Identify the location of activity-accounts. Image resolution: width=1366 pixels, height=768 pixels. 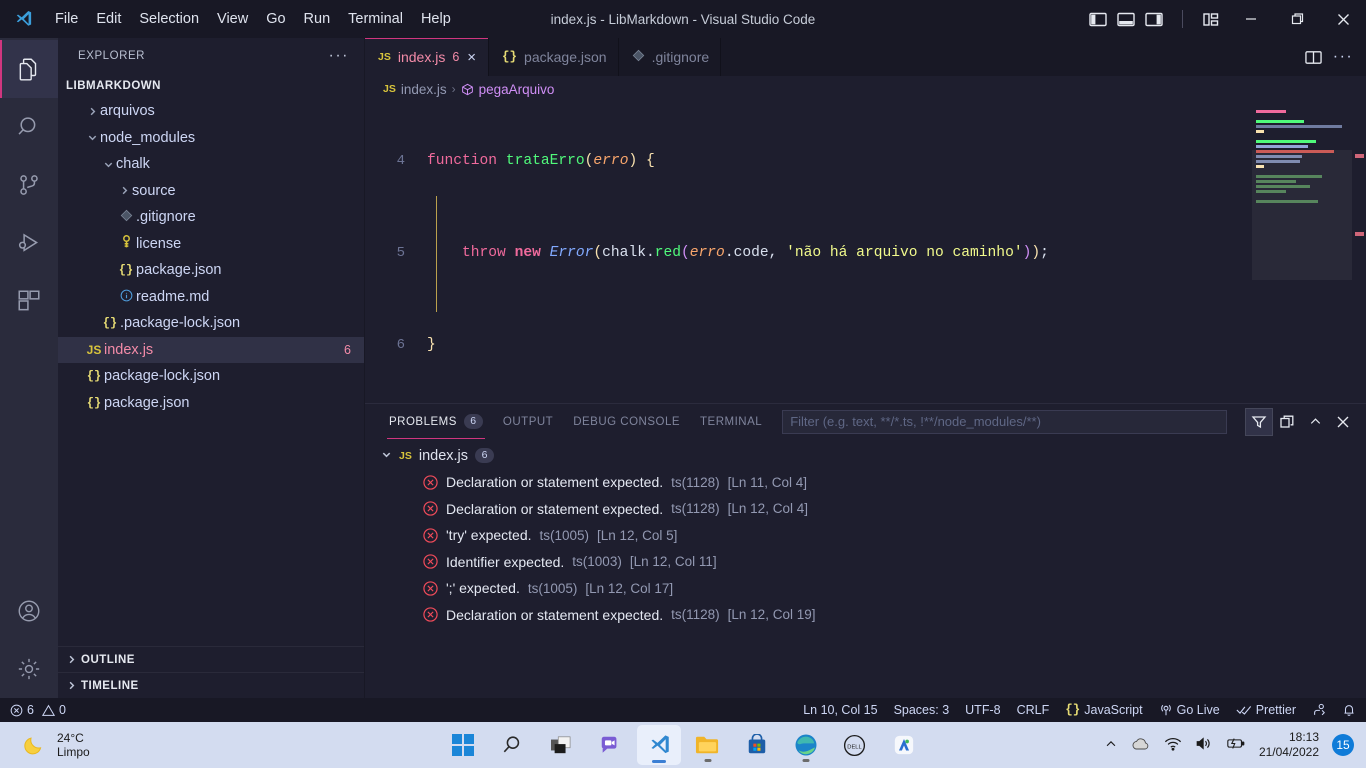
(29, 611).